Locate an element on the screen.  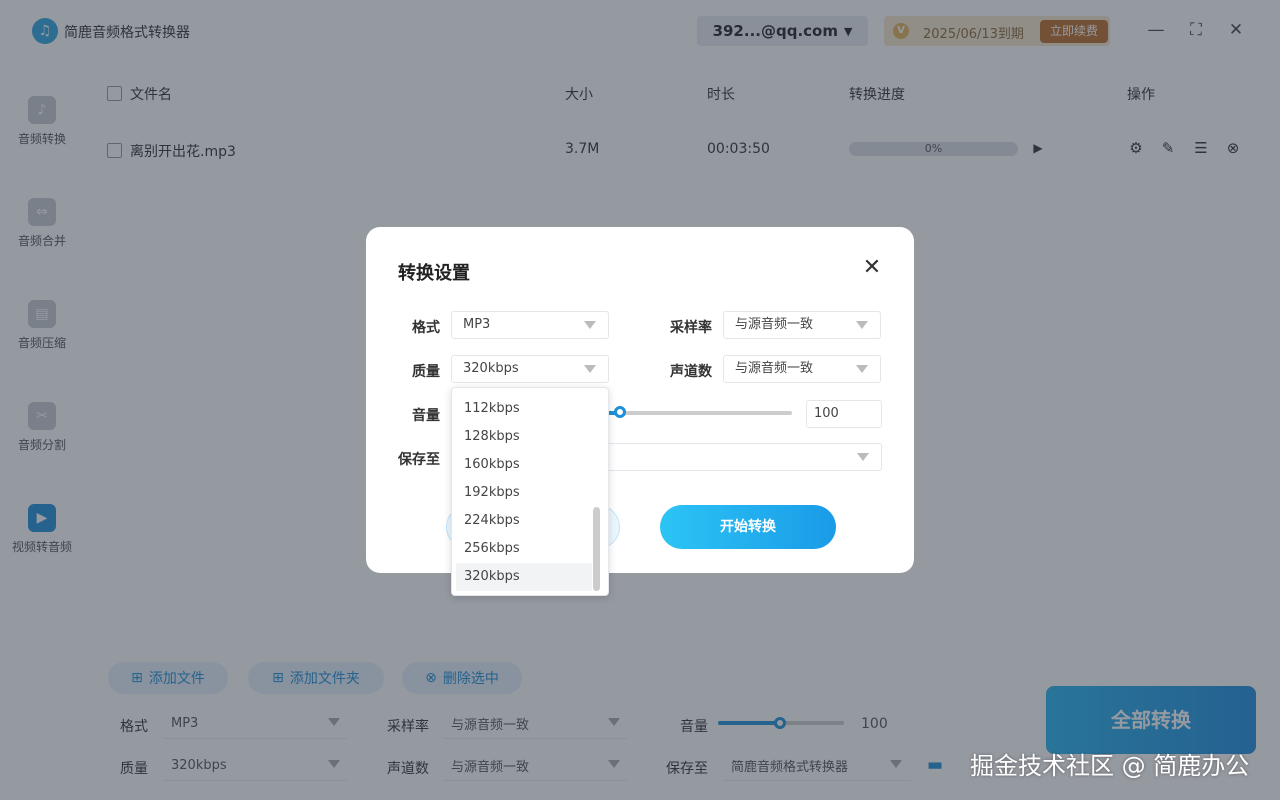
channels-label: 声道数 is located at coordinates (691, 372).